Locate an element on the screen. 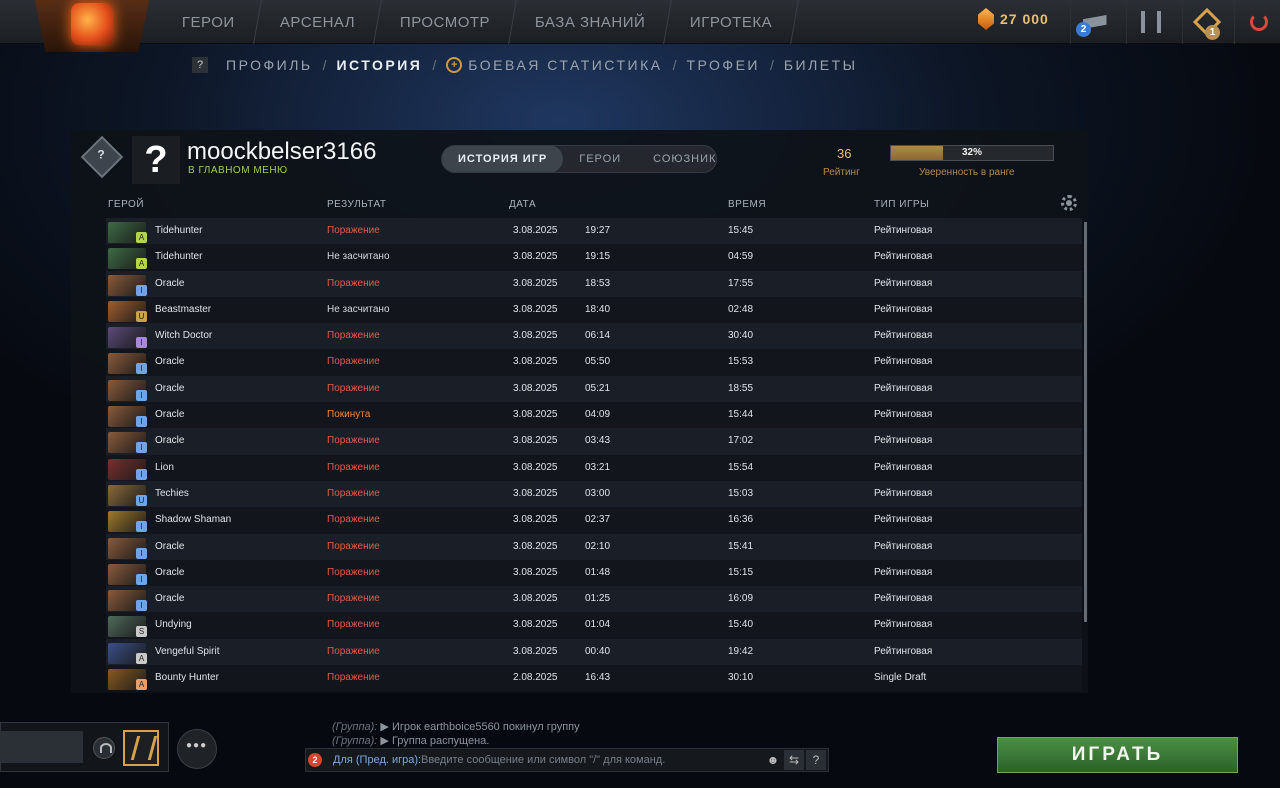 The width and height of the screenshot is (1280, 788). history-tabs: ИСТОРИЯ ИГР ГЕРОИ СОЮЗНИКИ is located at coordinates (579, 159).